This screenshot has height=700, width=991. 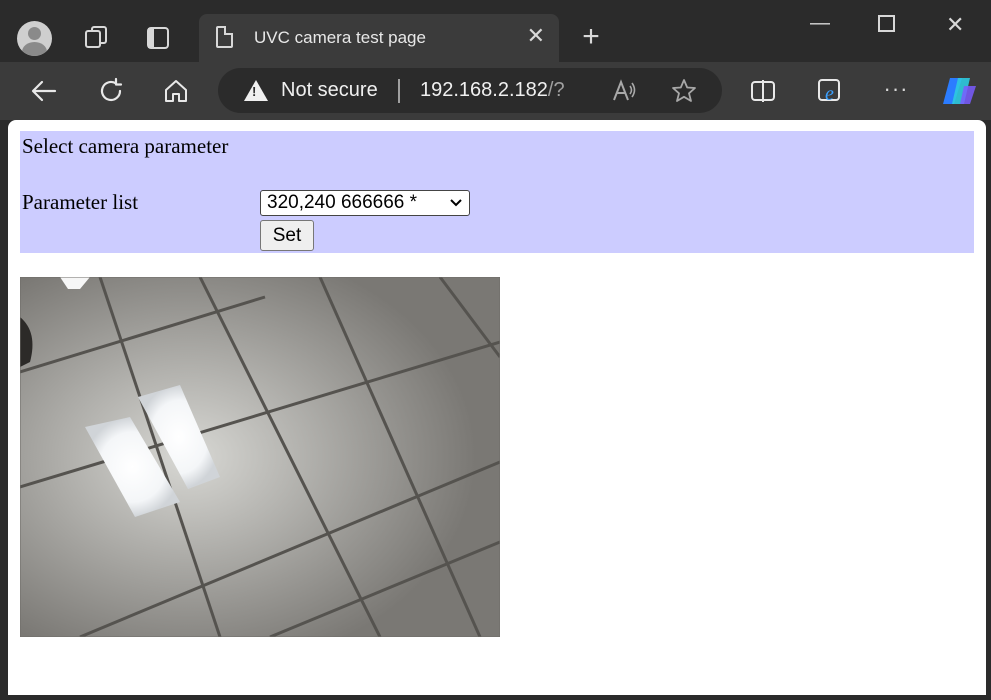 I want to click on parameter-select-value: 320,240 666666 *, so click(x=342, y=202).